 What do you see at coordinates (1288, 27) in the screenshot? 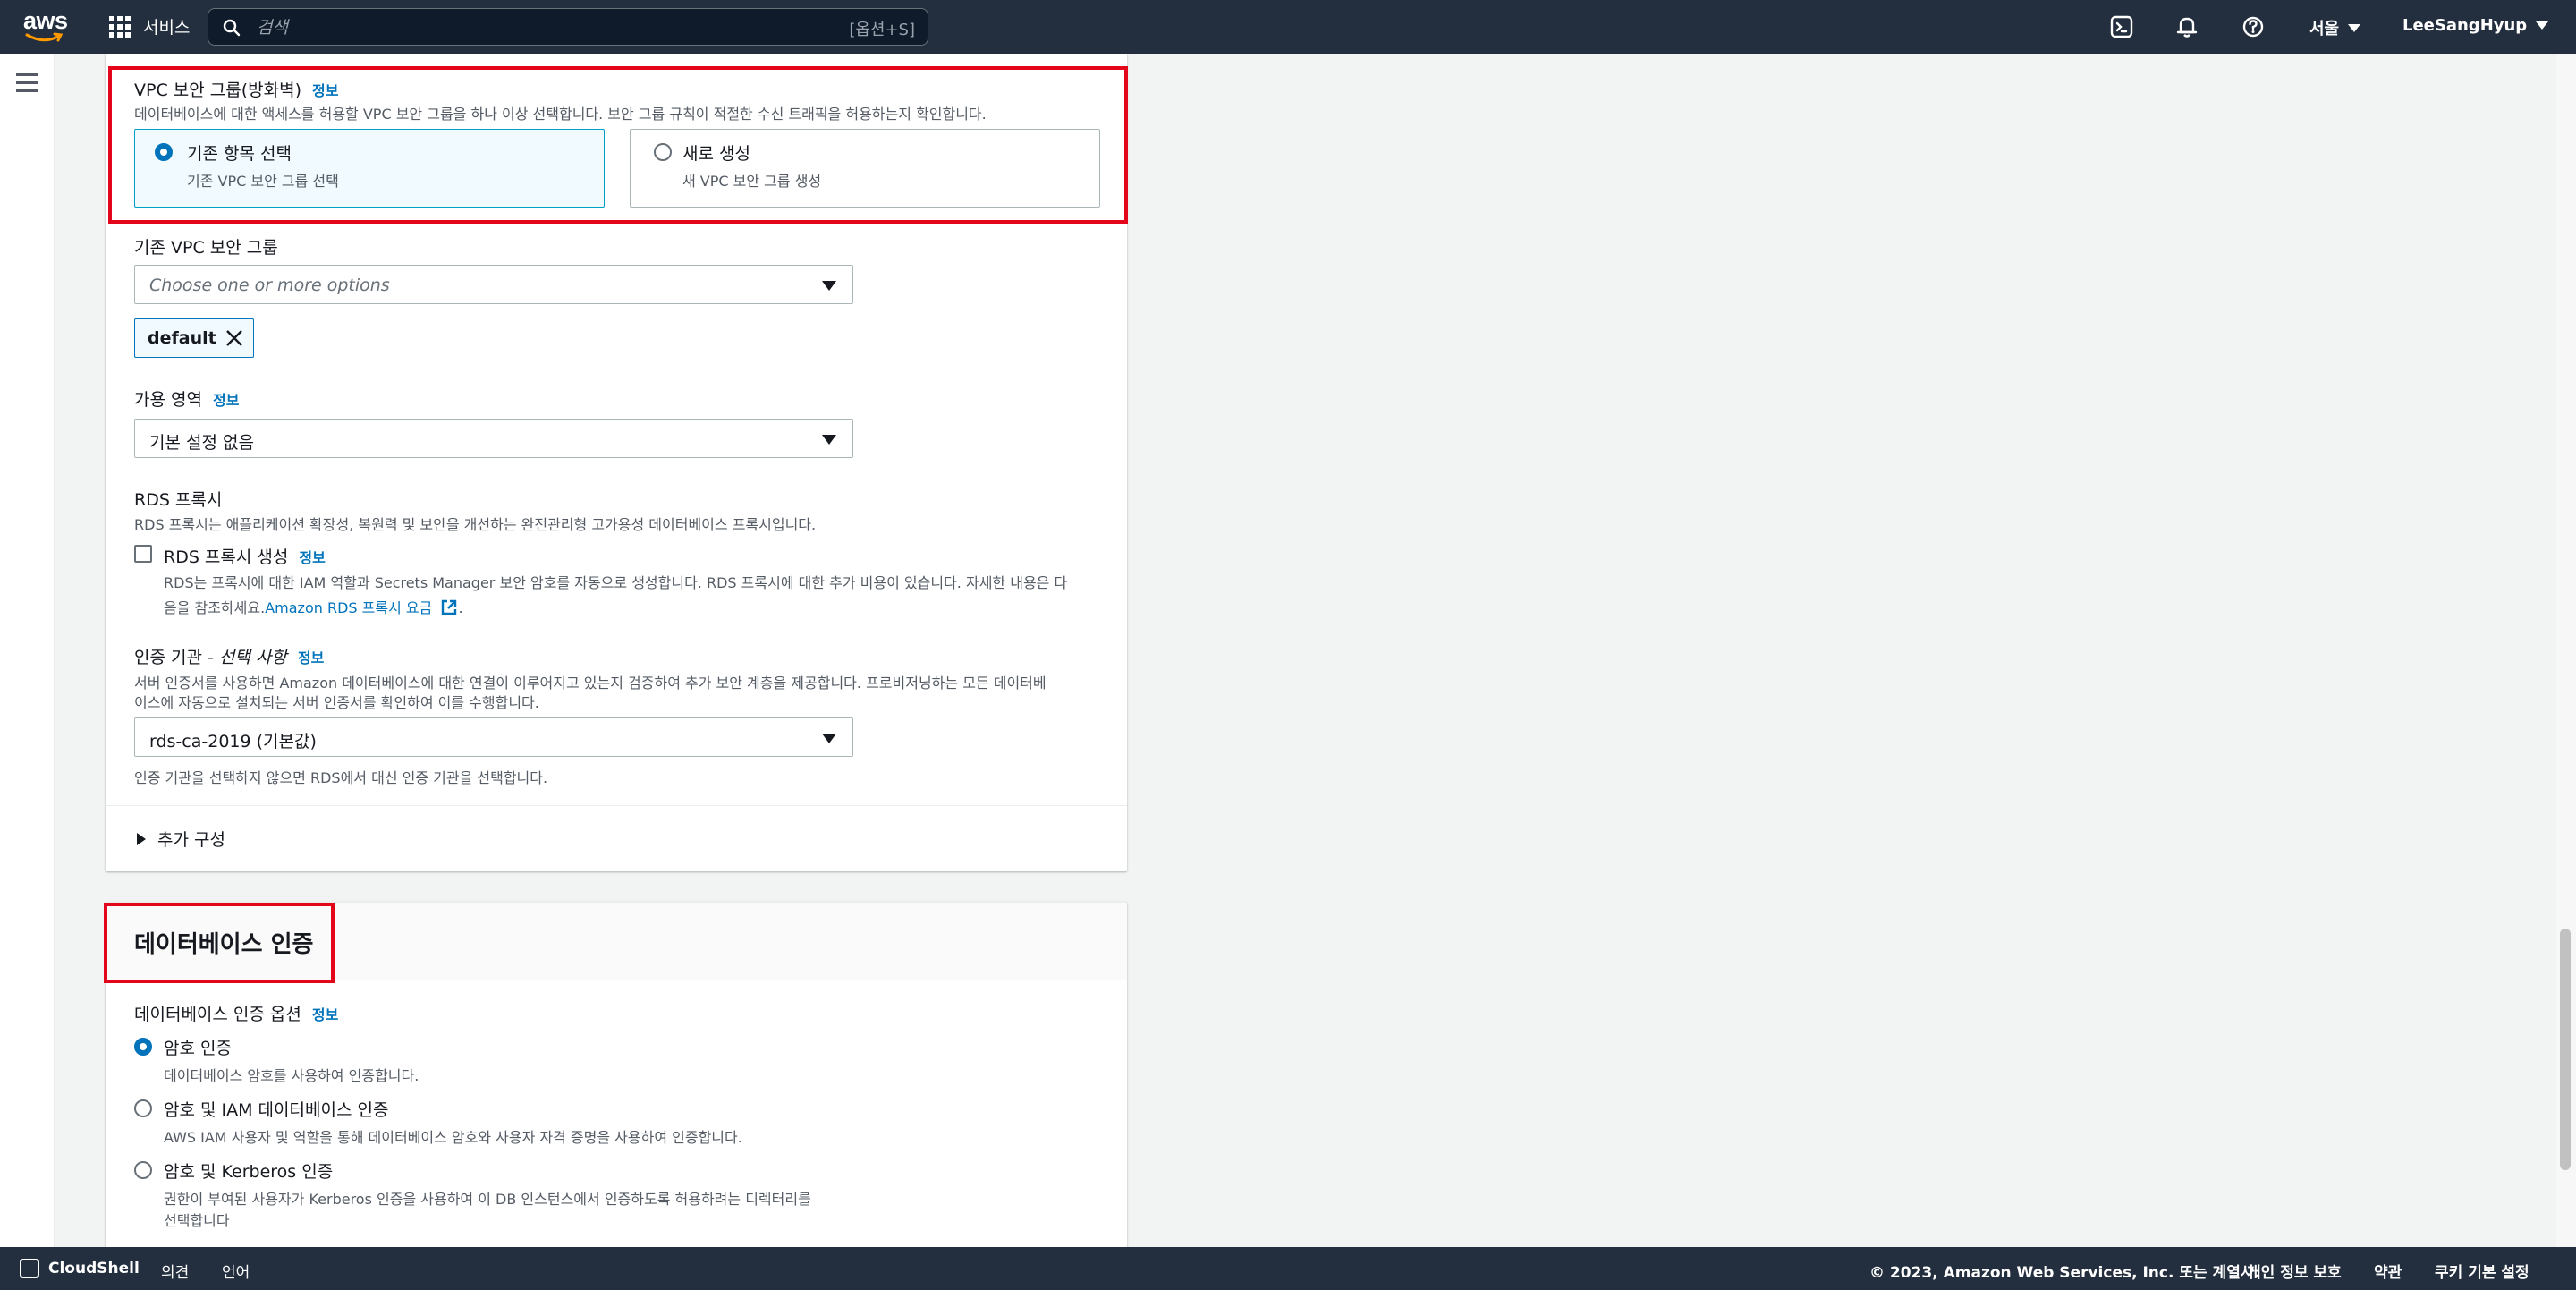
I see `top-navigation: aws 서비스 [옵션+S] 서울` at bounding box center [1288, 27].